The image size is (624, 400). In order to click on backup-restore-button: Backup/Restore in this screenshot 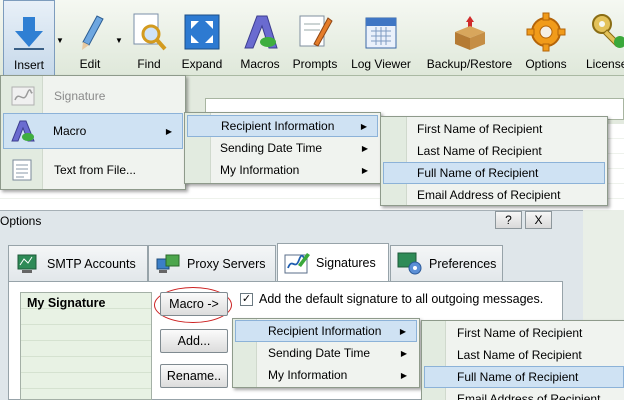, I will do `click(469, 38)`.